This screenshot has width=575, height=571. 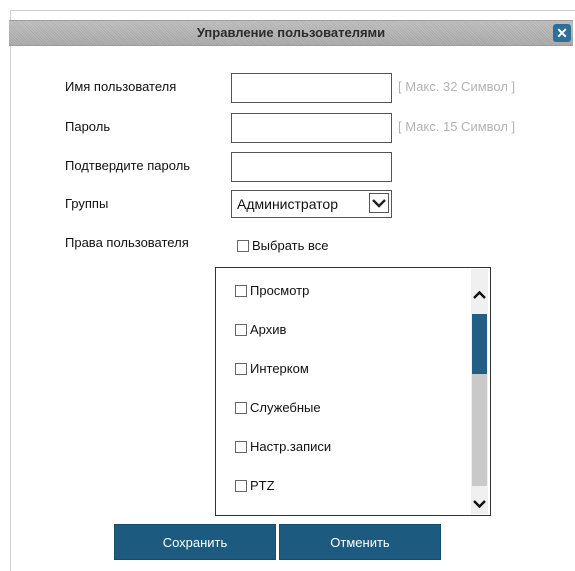 I want to click on group-label: Группы, so click(x=87, y=203).